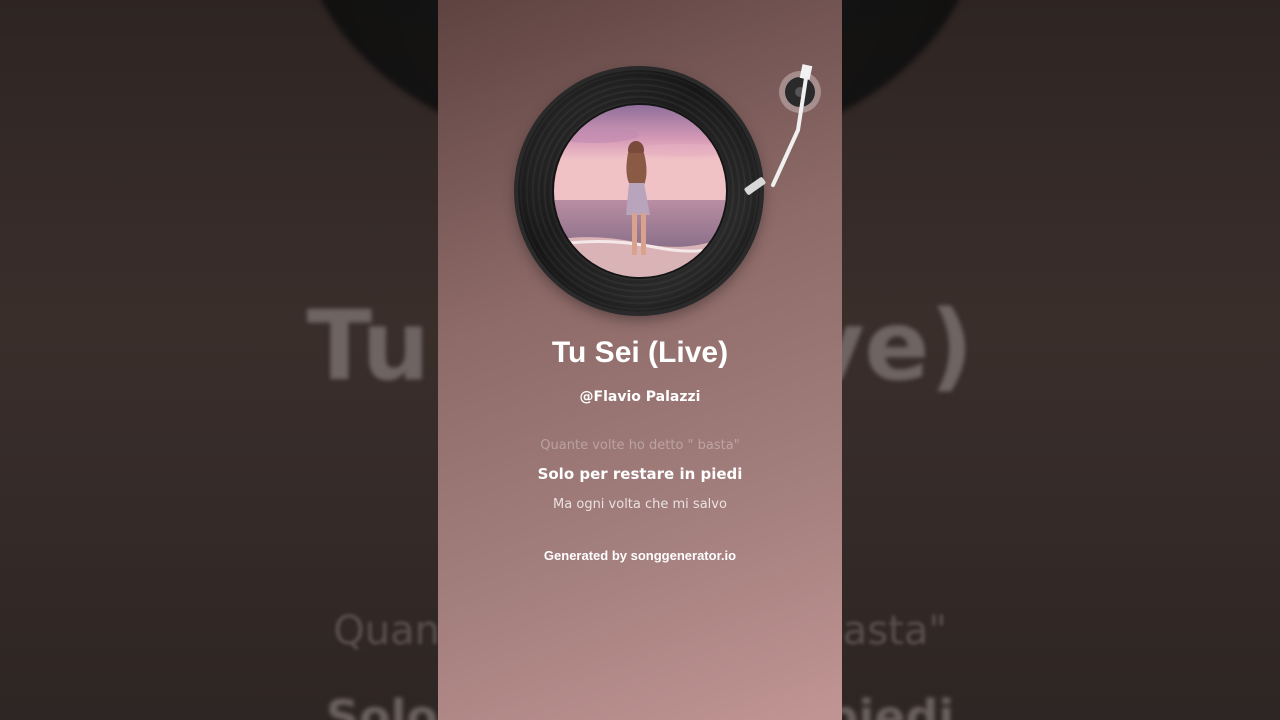 This screenshot has height=720, width=1280. What do you see at coordinates (640, 504) in the screenshot?
I see `lyric-next-line: Ma ogni volta che mi salvo` at bounding box center [640, 504].